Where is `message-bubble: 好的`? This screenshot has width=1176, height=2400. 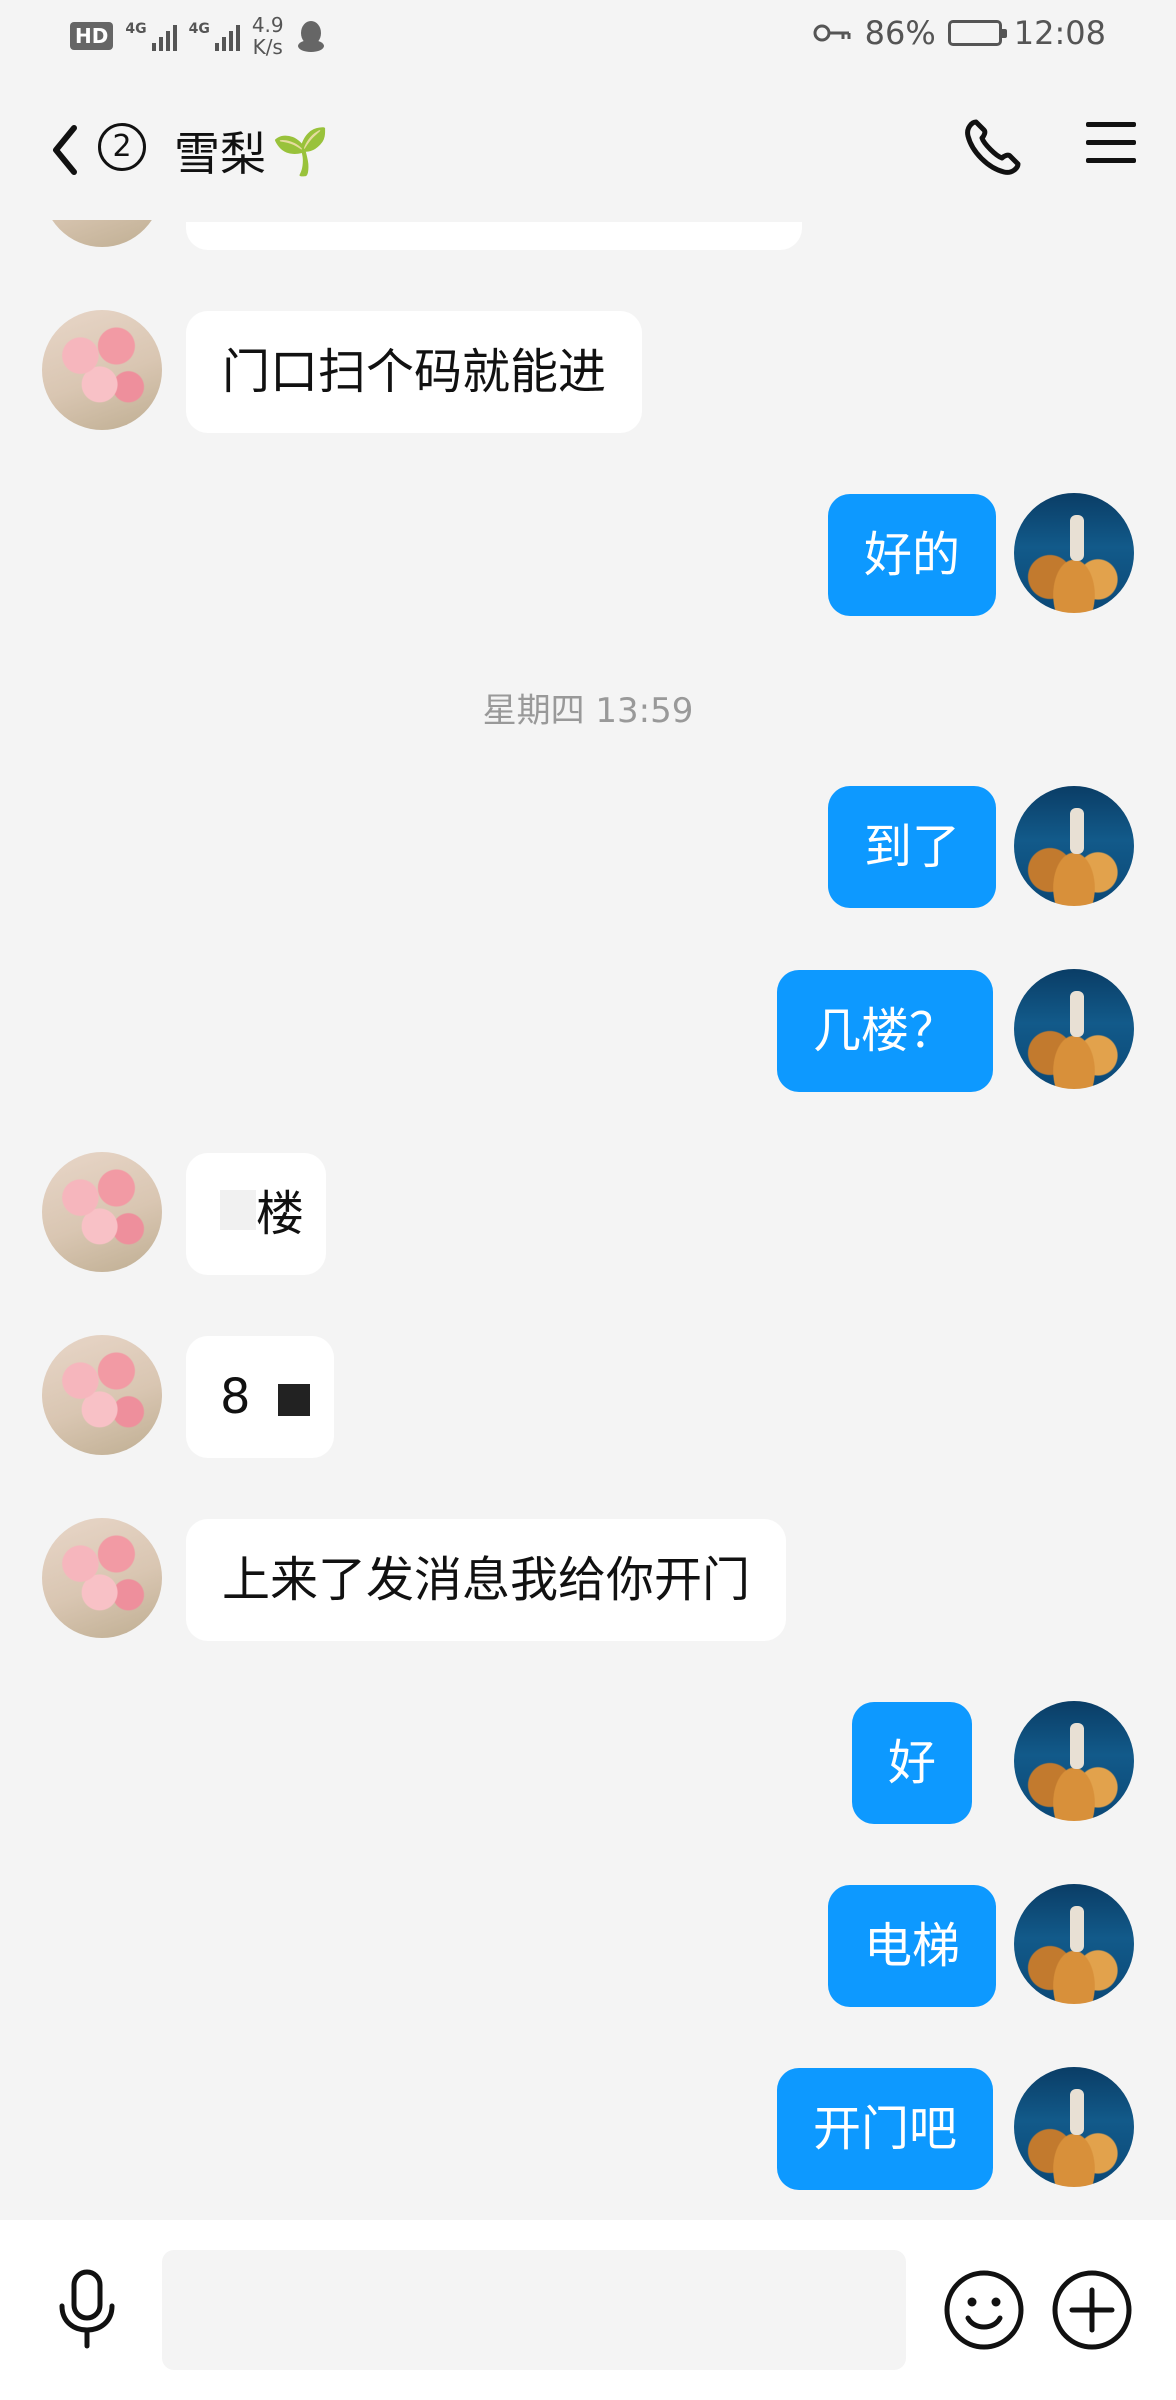
message-bubble: 好的 is located at coordinates (912, 555).